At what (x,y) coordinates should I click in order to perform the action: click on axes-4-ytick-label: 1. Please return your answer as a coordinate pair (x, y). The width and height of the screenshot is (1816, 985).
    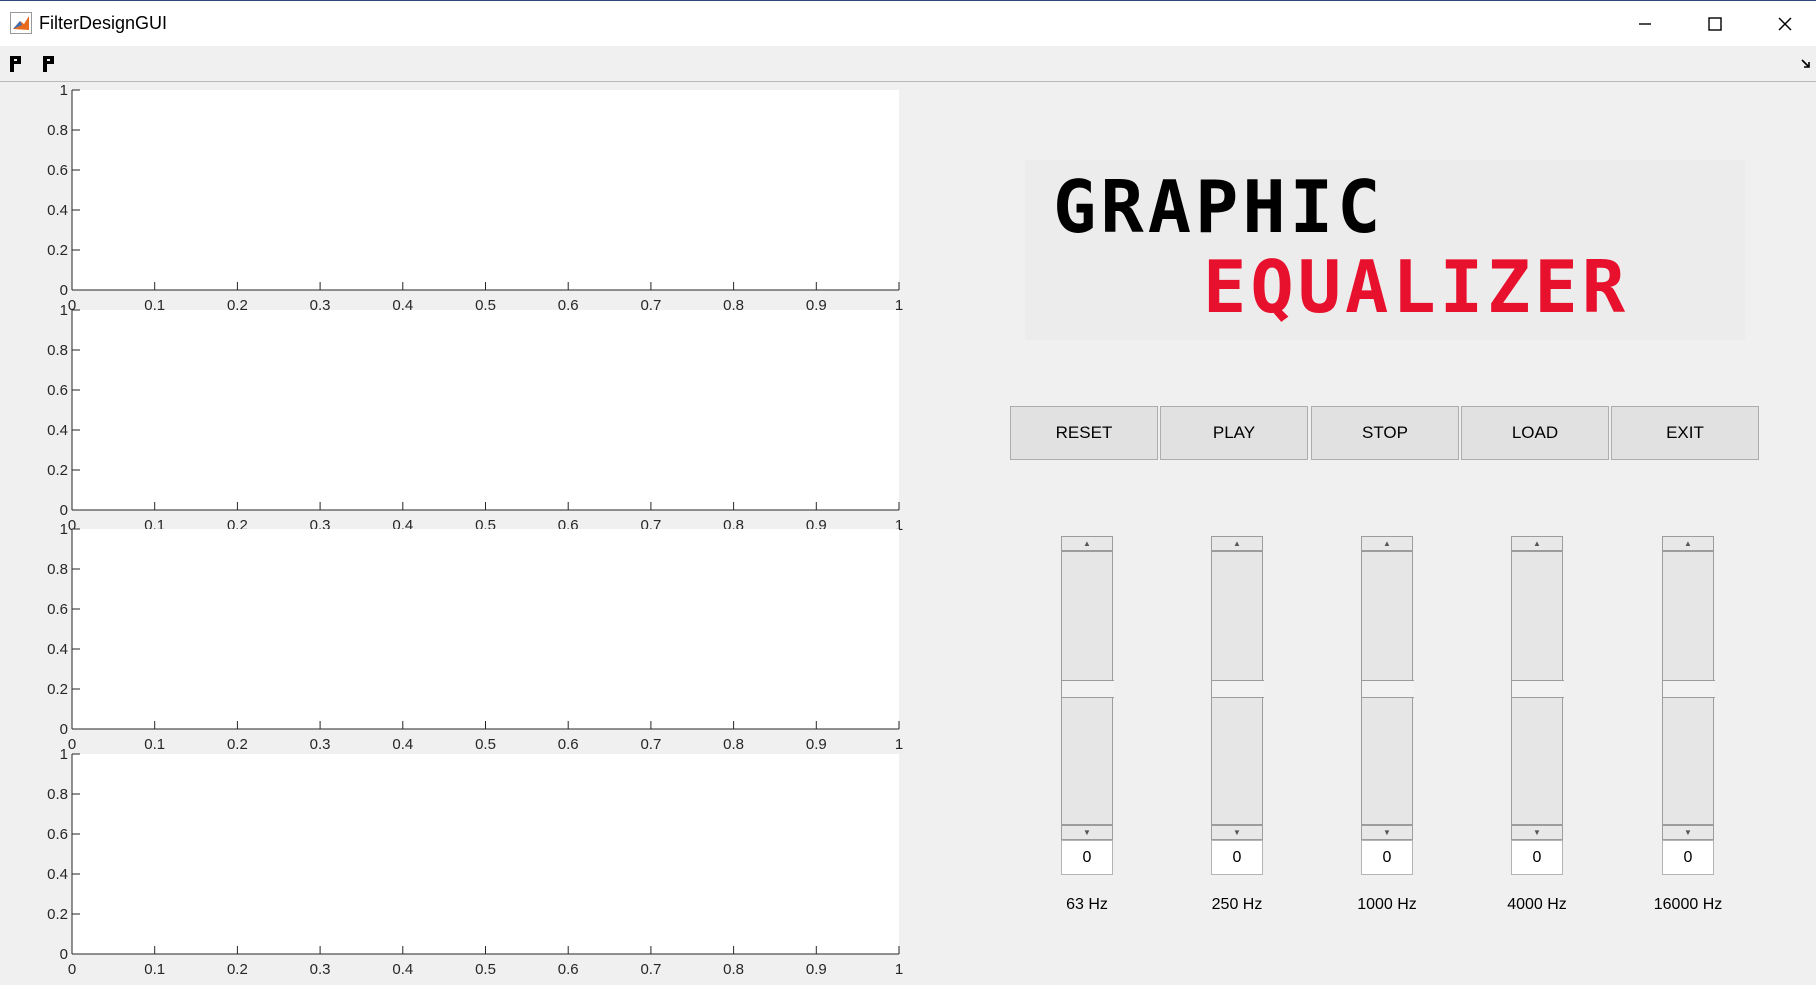
    Looking at the image, I should click on (64, 754).